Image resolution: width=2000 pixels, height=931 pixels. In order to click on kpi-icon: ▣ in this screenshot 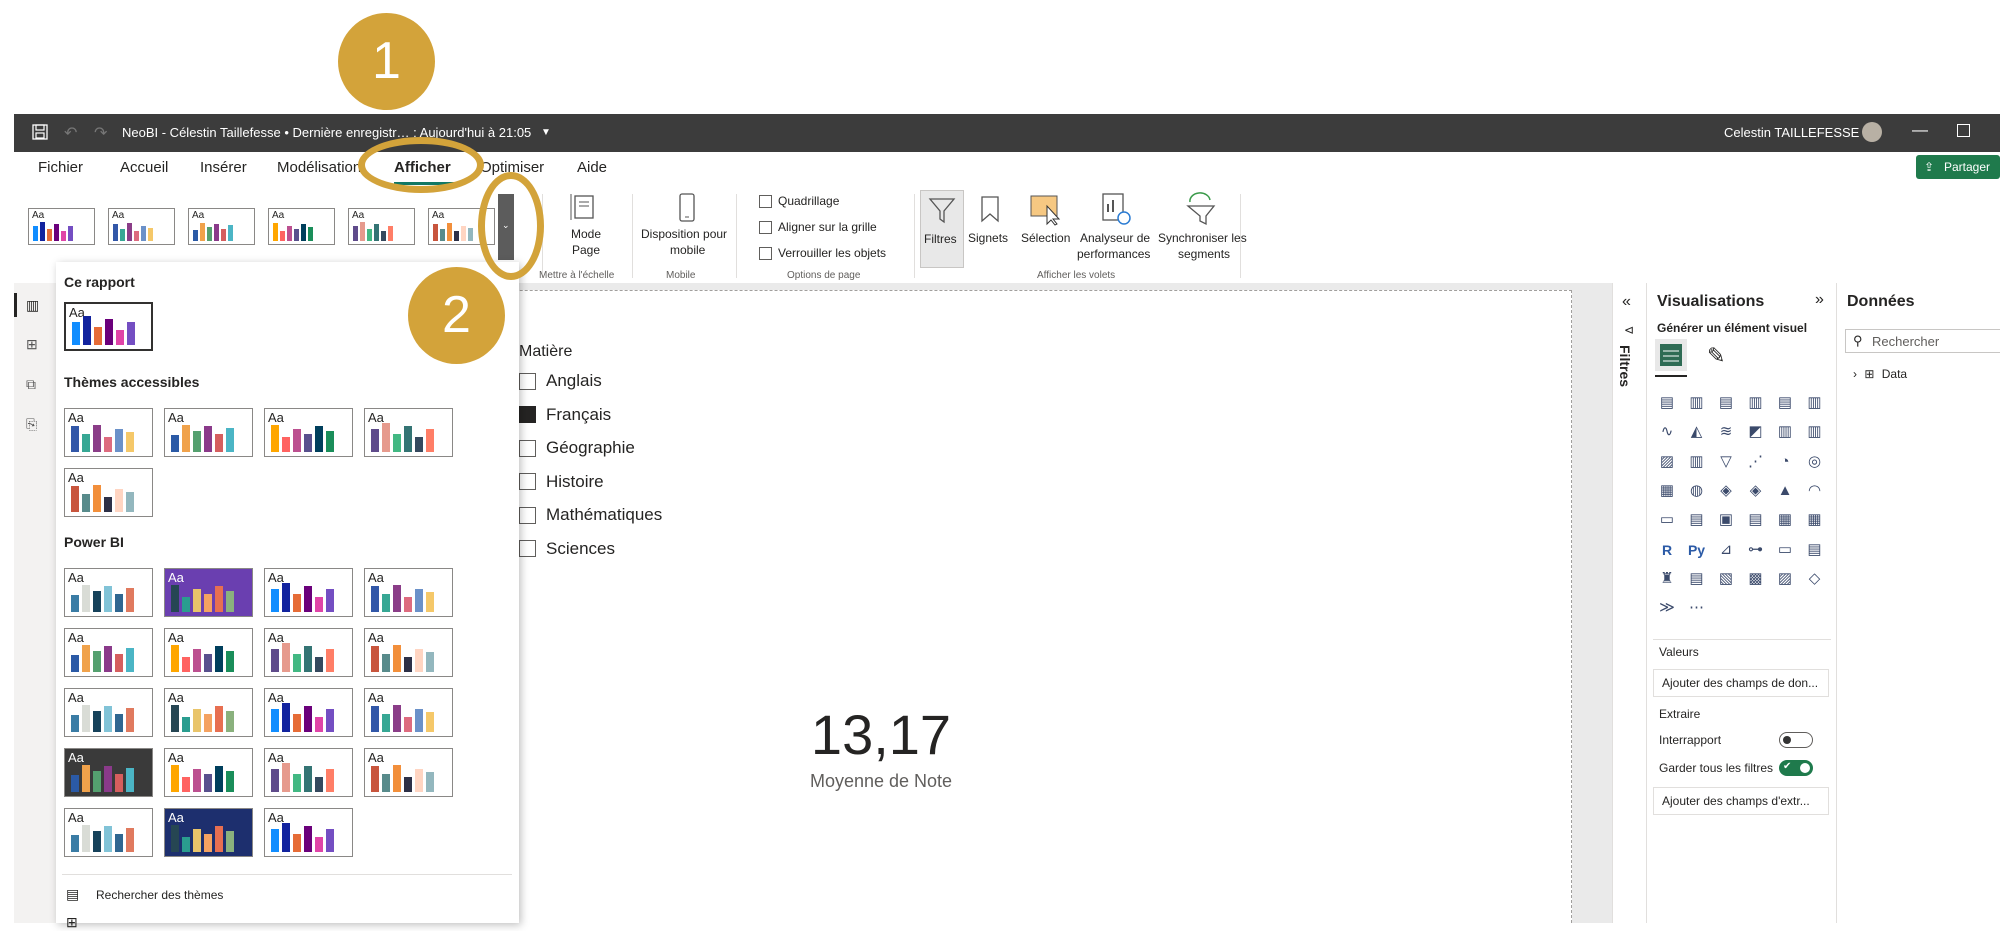, I will do `click(1726, 520)`.